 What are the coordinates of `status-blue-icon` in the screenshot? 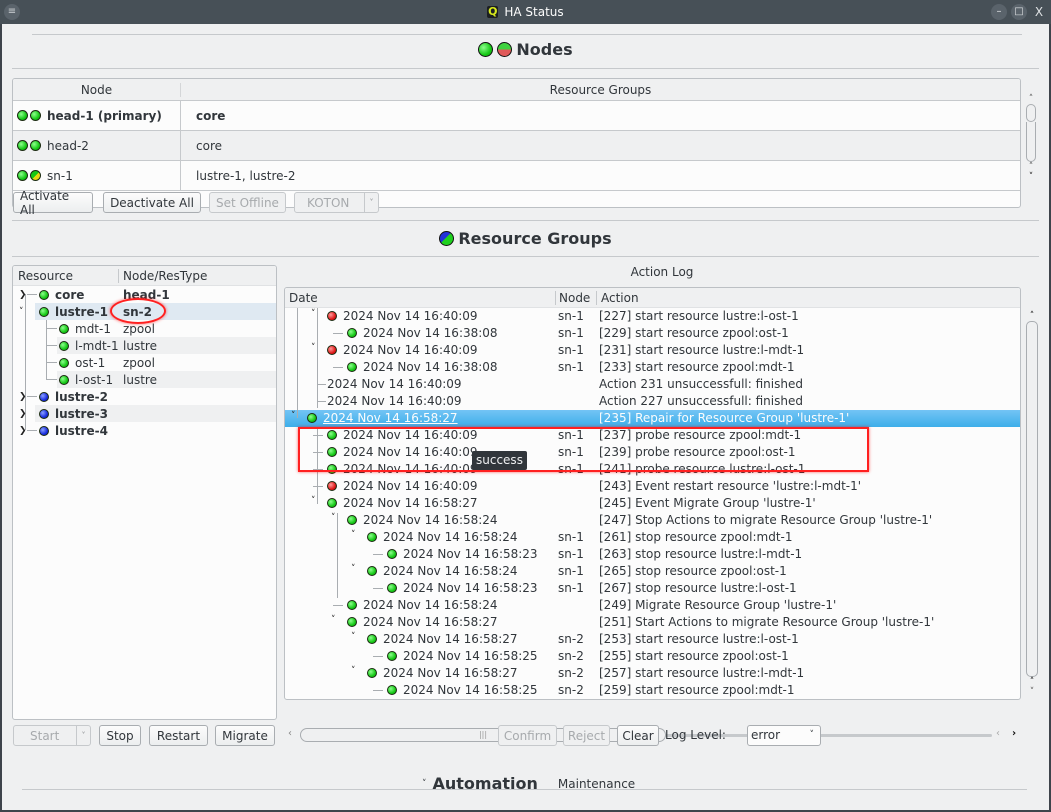 It's located at (44, 413).